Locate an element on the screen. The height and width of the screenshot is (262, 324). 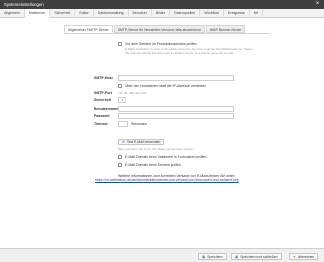
cancel-button: ✕ Abbrechen is located at coordinates (304, 256).